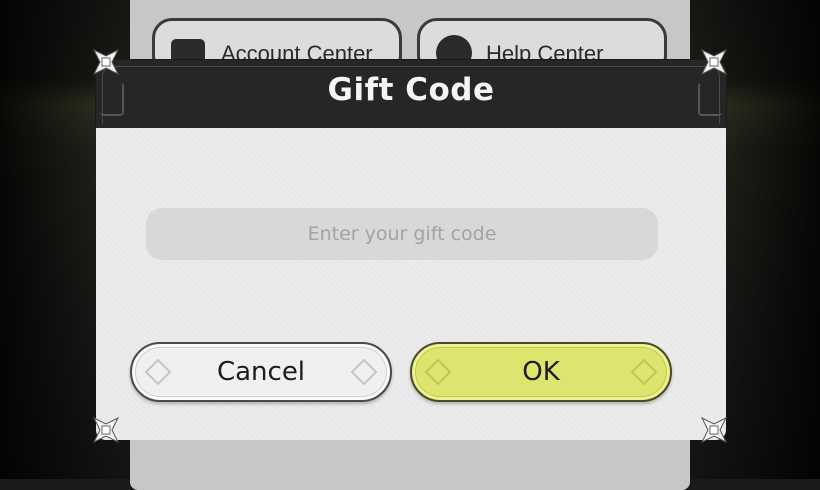  I want to click on dialog-header: Gift Code, so click(411, 94).